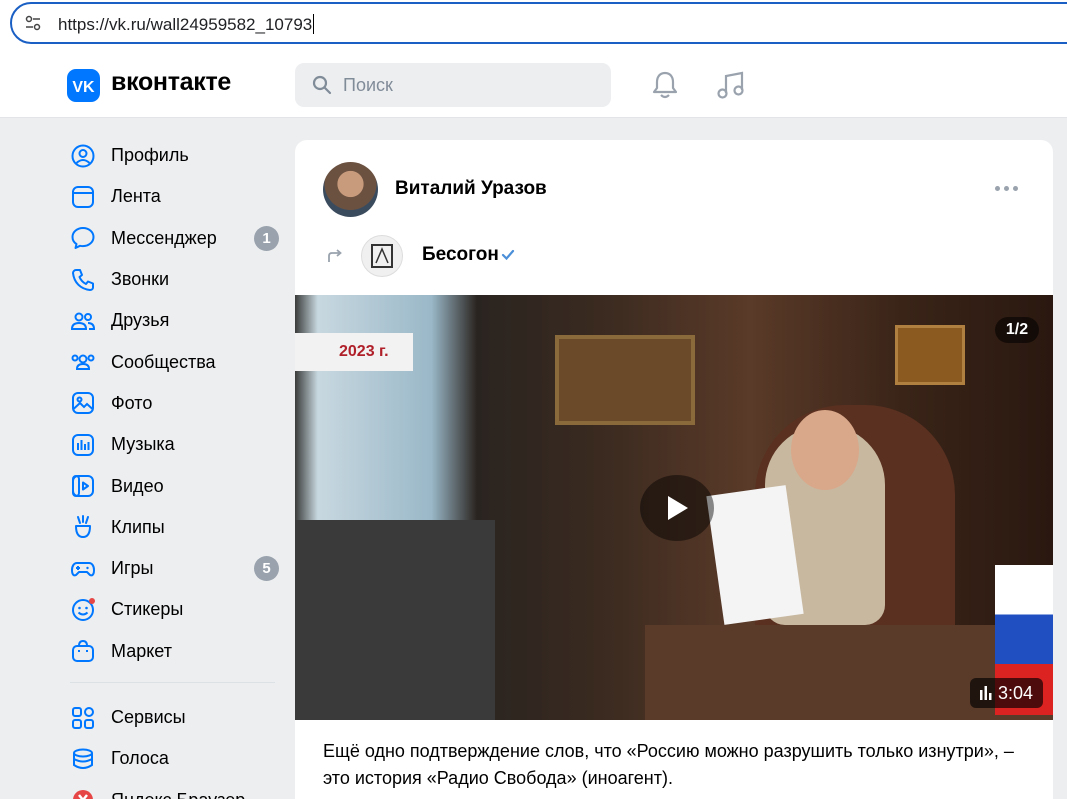 The width and height of the screenshot is (1067, 799). I want to click on sidebar-item-games: Игры 5, so click(172, 568).